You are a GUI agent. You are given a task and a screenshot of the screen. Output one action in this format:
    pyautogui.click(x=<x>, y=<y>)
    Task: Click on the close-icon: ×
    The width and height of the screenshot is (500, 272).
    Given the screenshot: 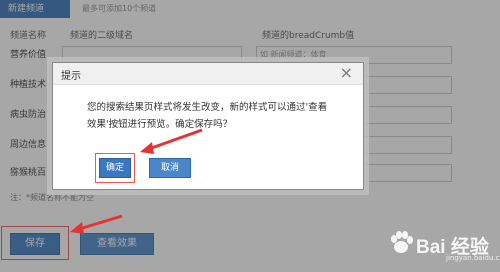 What is the action you would take?
    pyautogui.click(x=346, y=73)
    